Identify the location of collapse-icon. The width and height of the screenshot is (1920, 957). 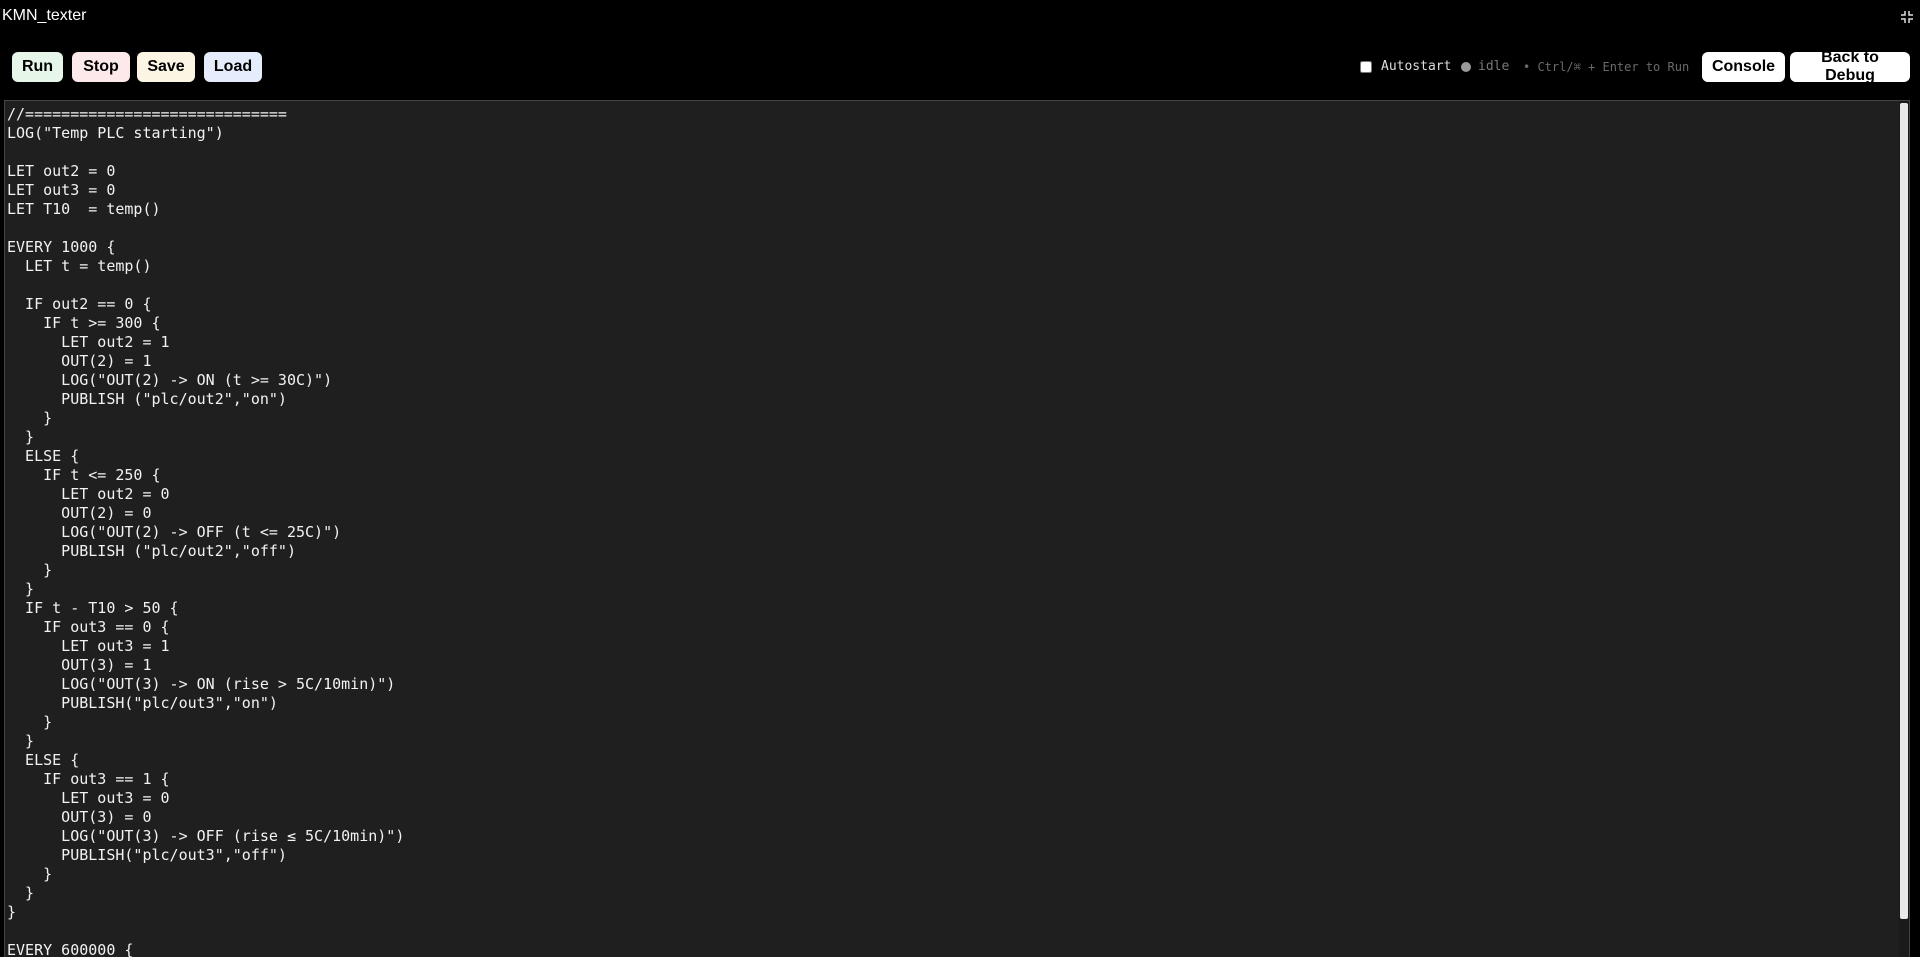
(1907, 17).